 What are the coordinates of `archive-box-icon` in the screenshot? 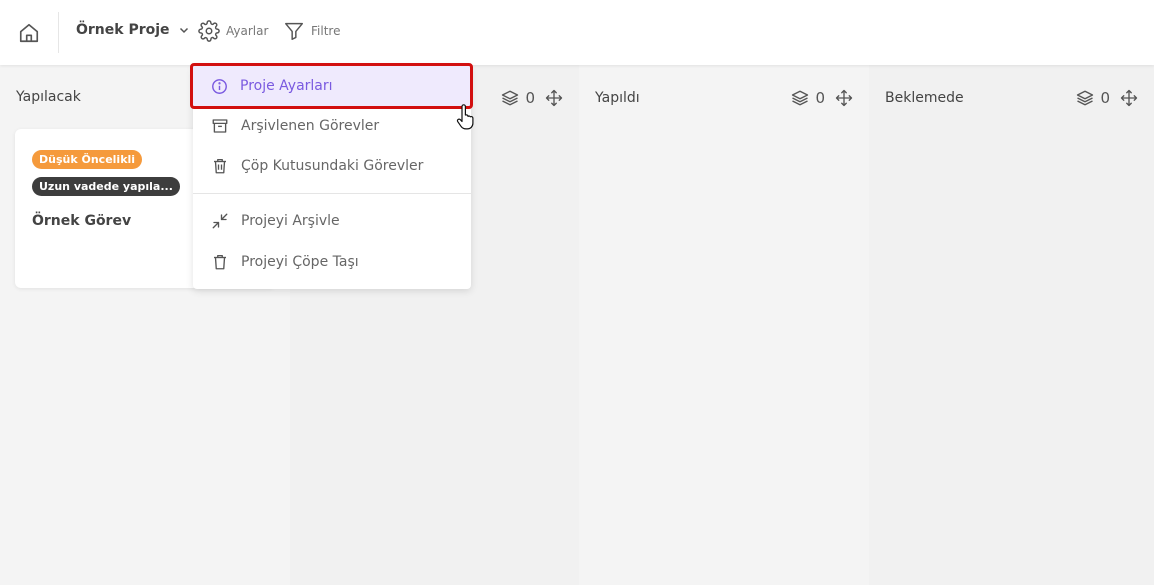 It's located at (220, 126).